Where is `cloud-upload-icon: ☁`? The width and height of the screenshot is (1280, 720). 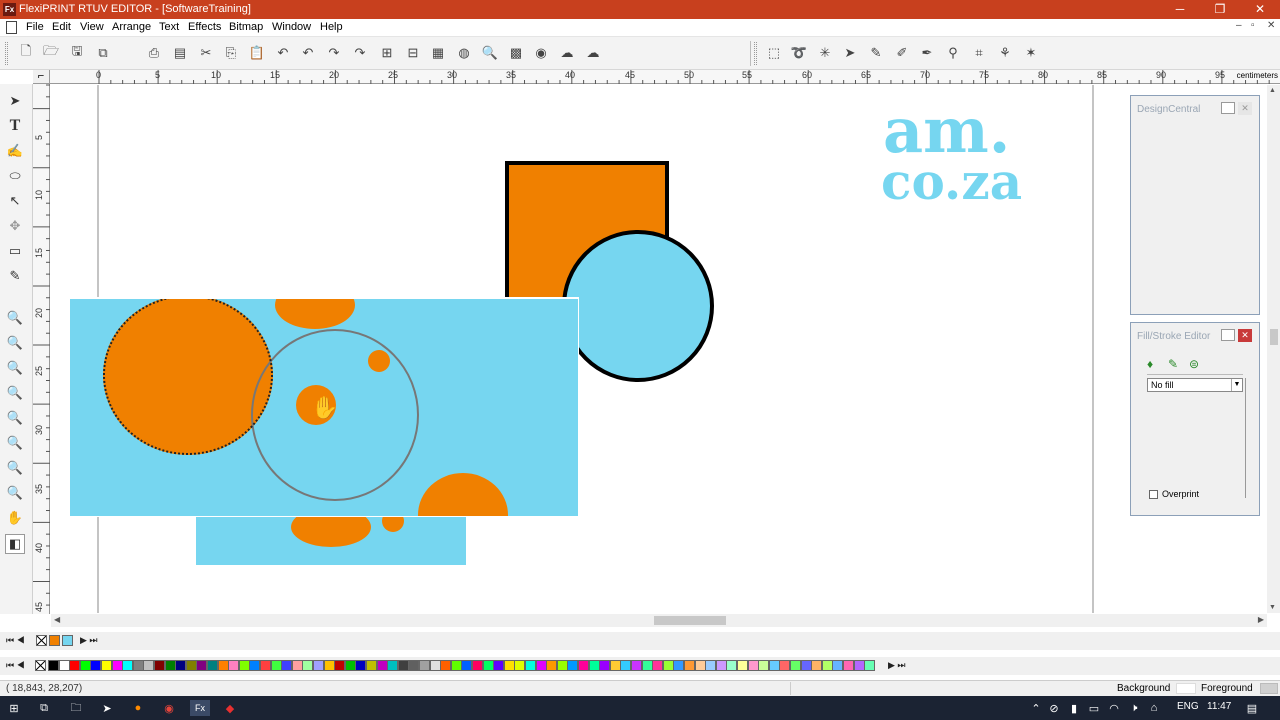
cloud-upload-icon: ☁ is located at coordinates (593, 53).